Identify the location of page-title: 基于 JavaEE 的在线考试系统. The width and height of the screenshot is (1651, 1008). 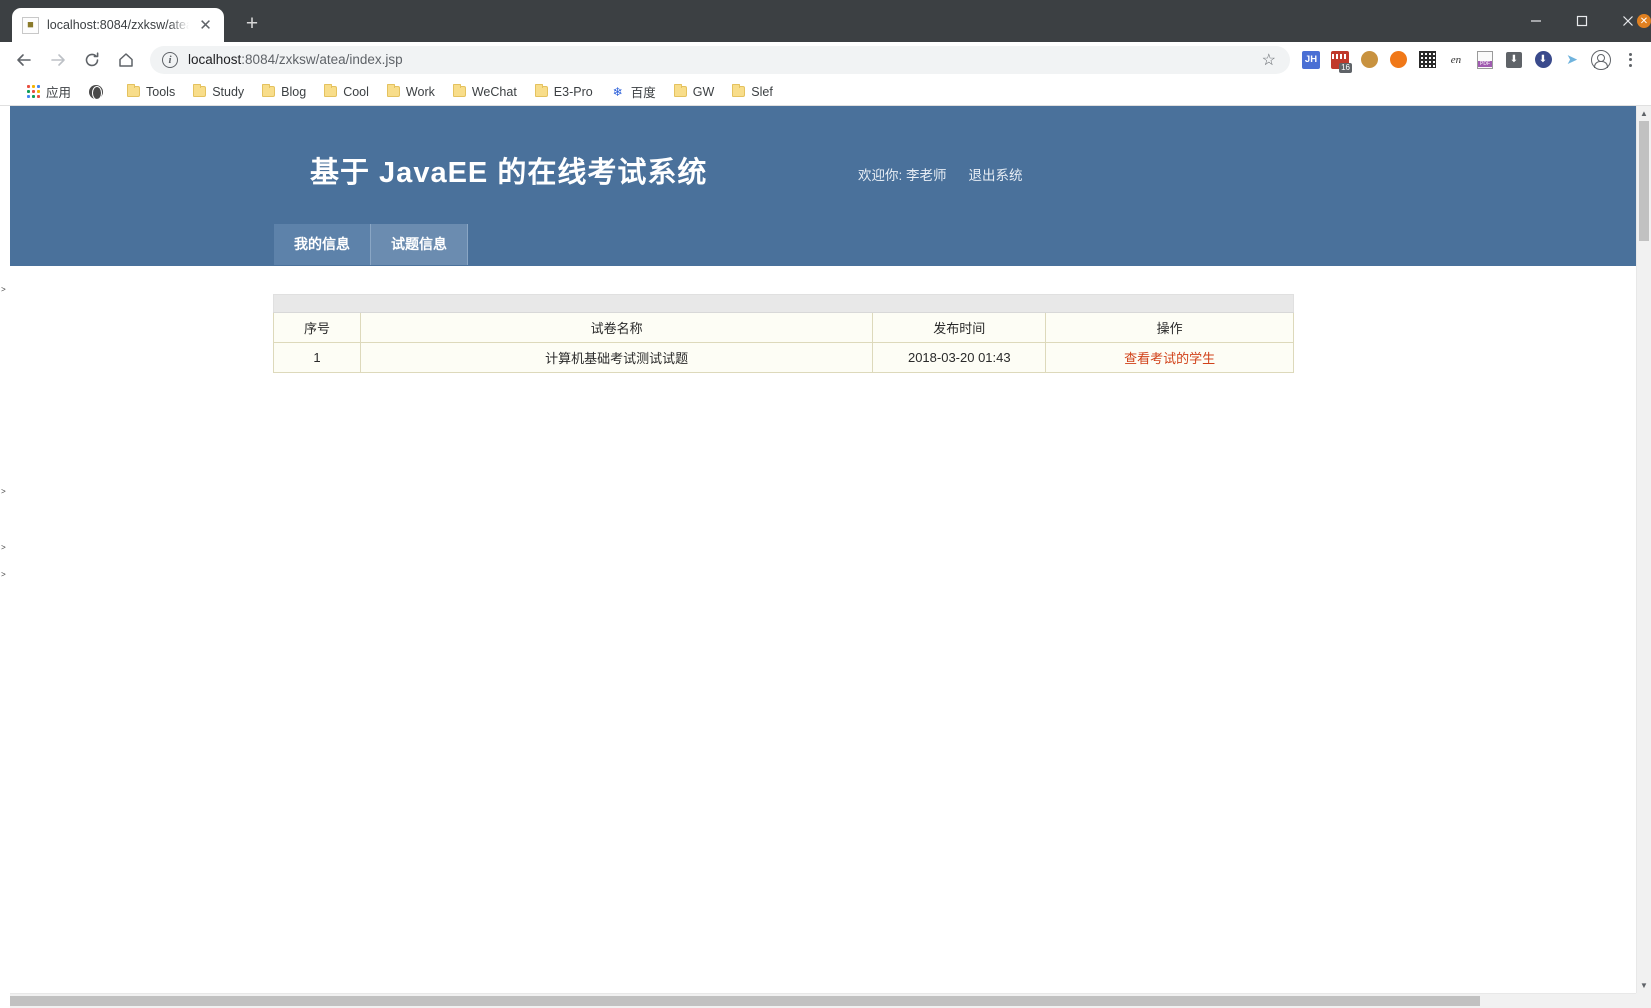
(509, 173).